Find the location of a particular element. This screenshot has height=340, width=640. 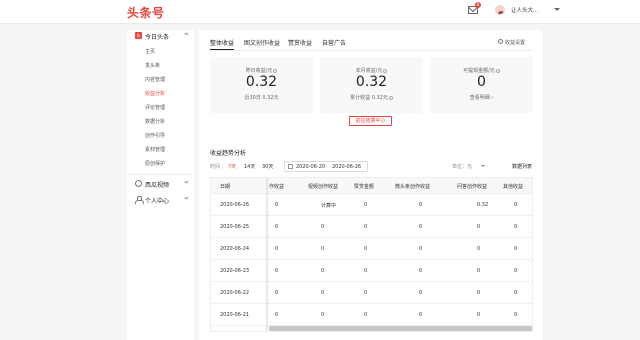

table-row: 2020-06-22 0 0 0 0 0 0 is located at coordinates (371, 293).